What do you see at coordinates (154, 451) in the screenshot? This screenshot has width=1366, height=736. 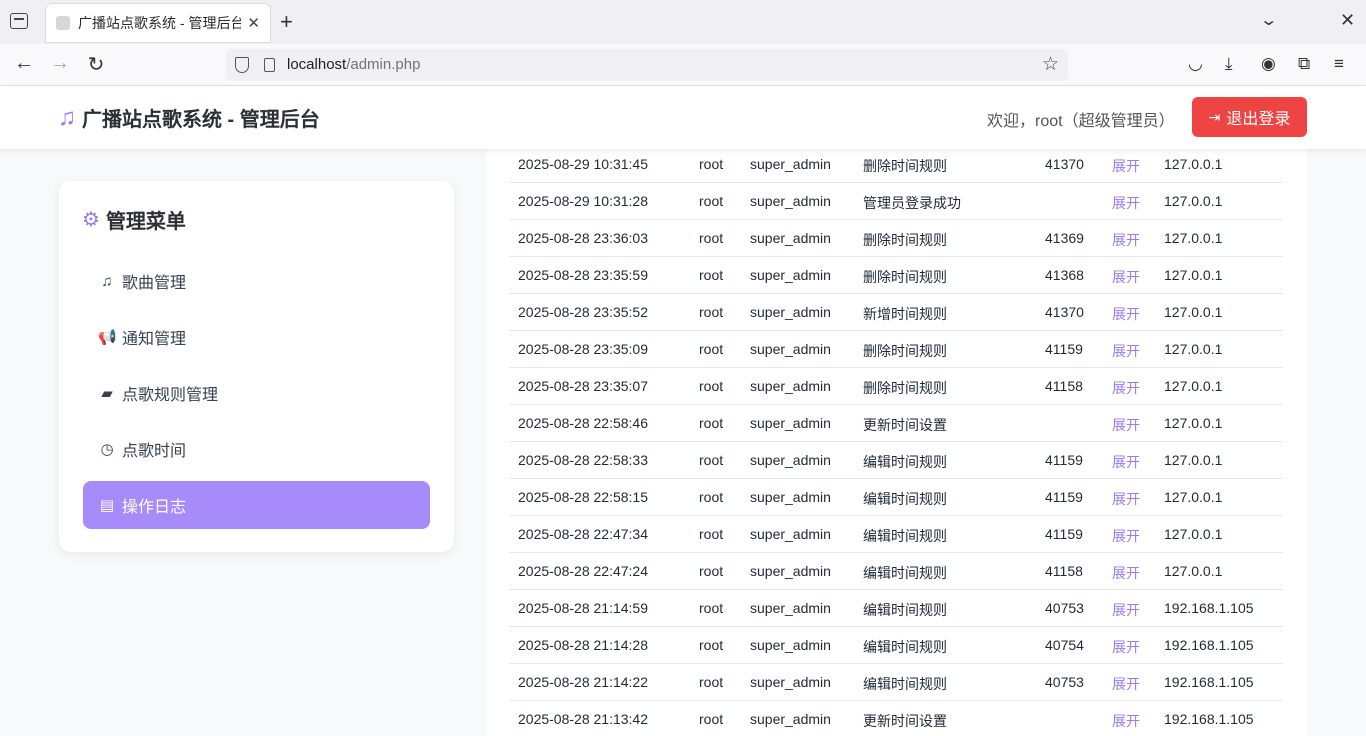 I see `sidebar-item-label: 点歌时间` at bounding box center [154, 451].